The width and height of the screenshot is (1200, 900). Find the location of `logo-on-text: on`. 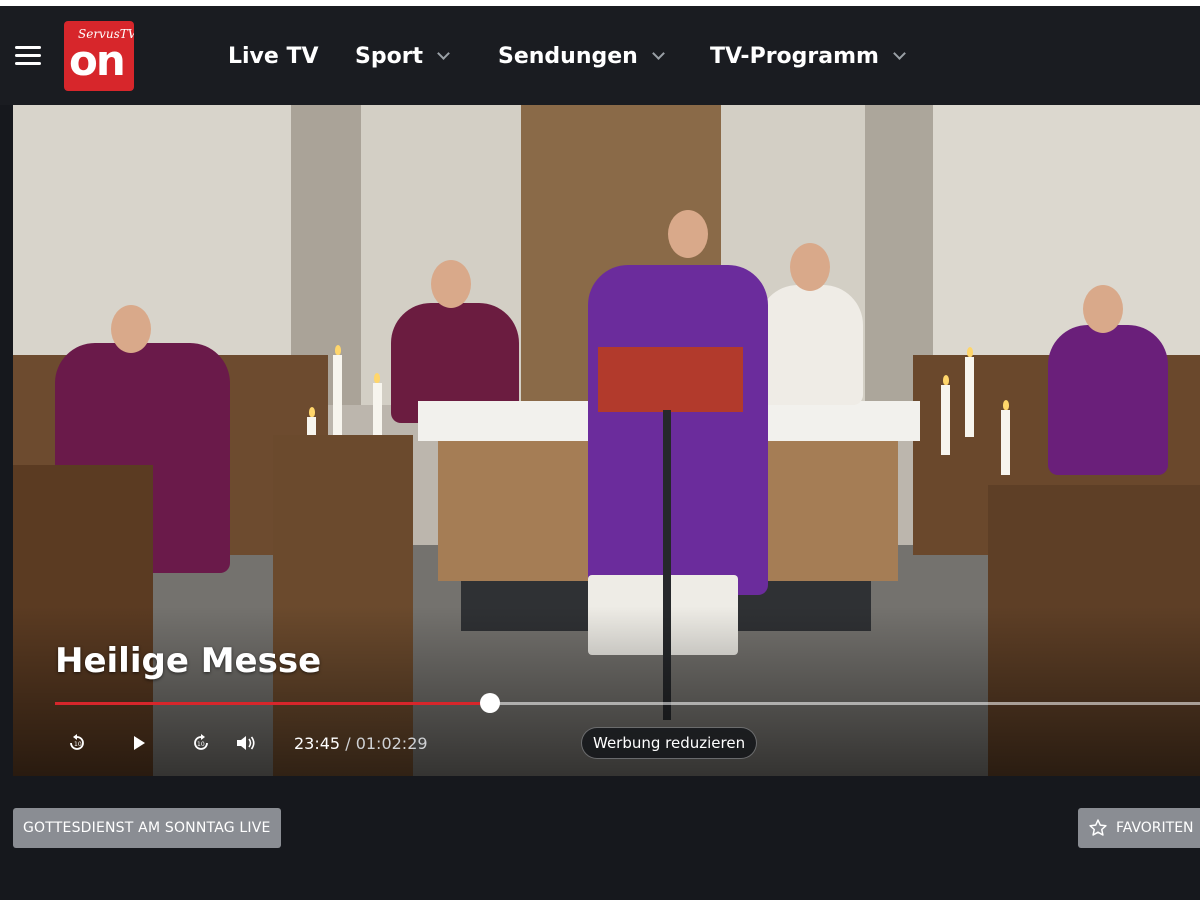

logo-on-text: on is located at coordinates (97, 60).